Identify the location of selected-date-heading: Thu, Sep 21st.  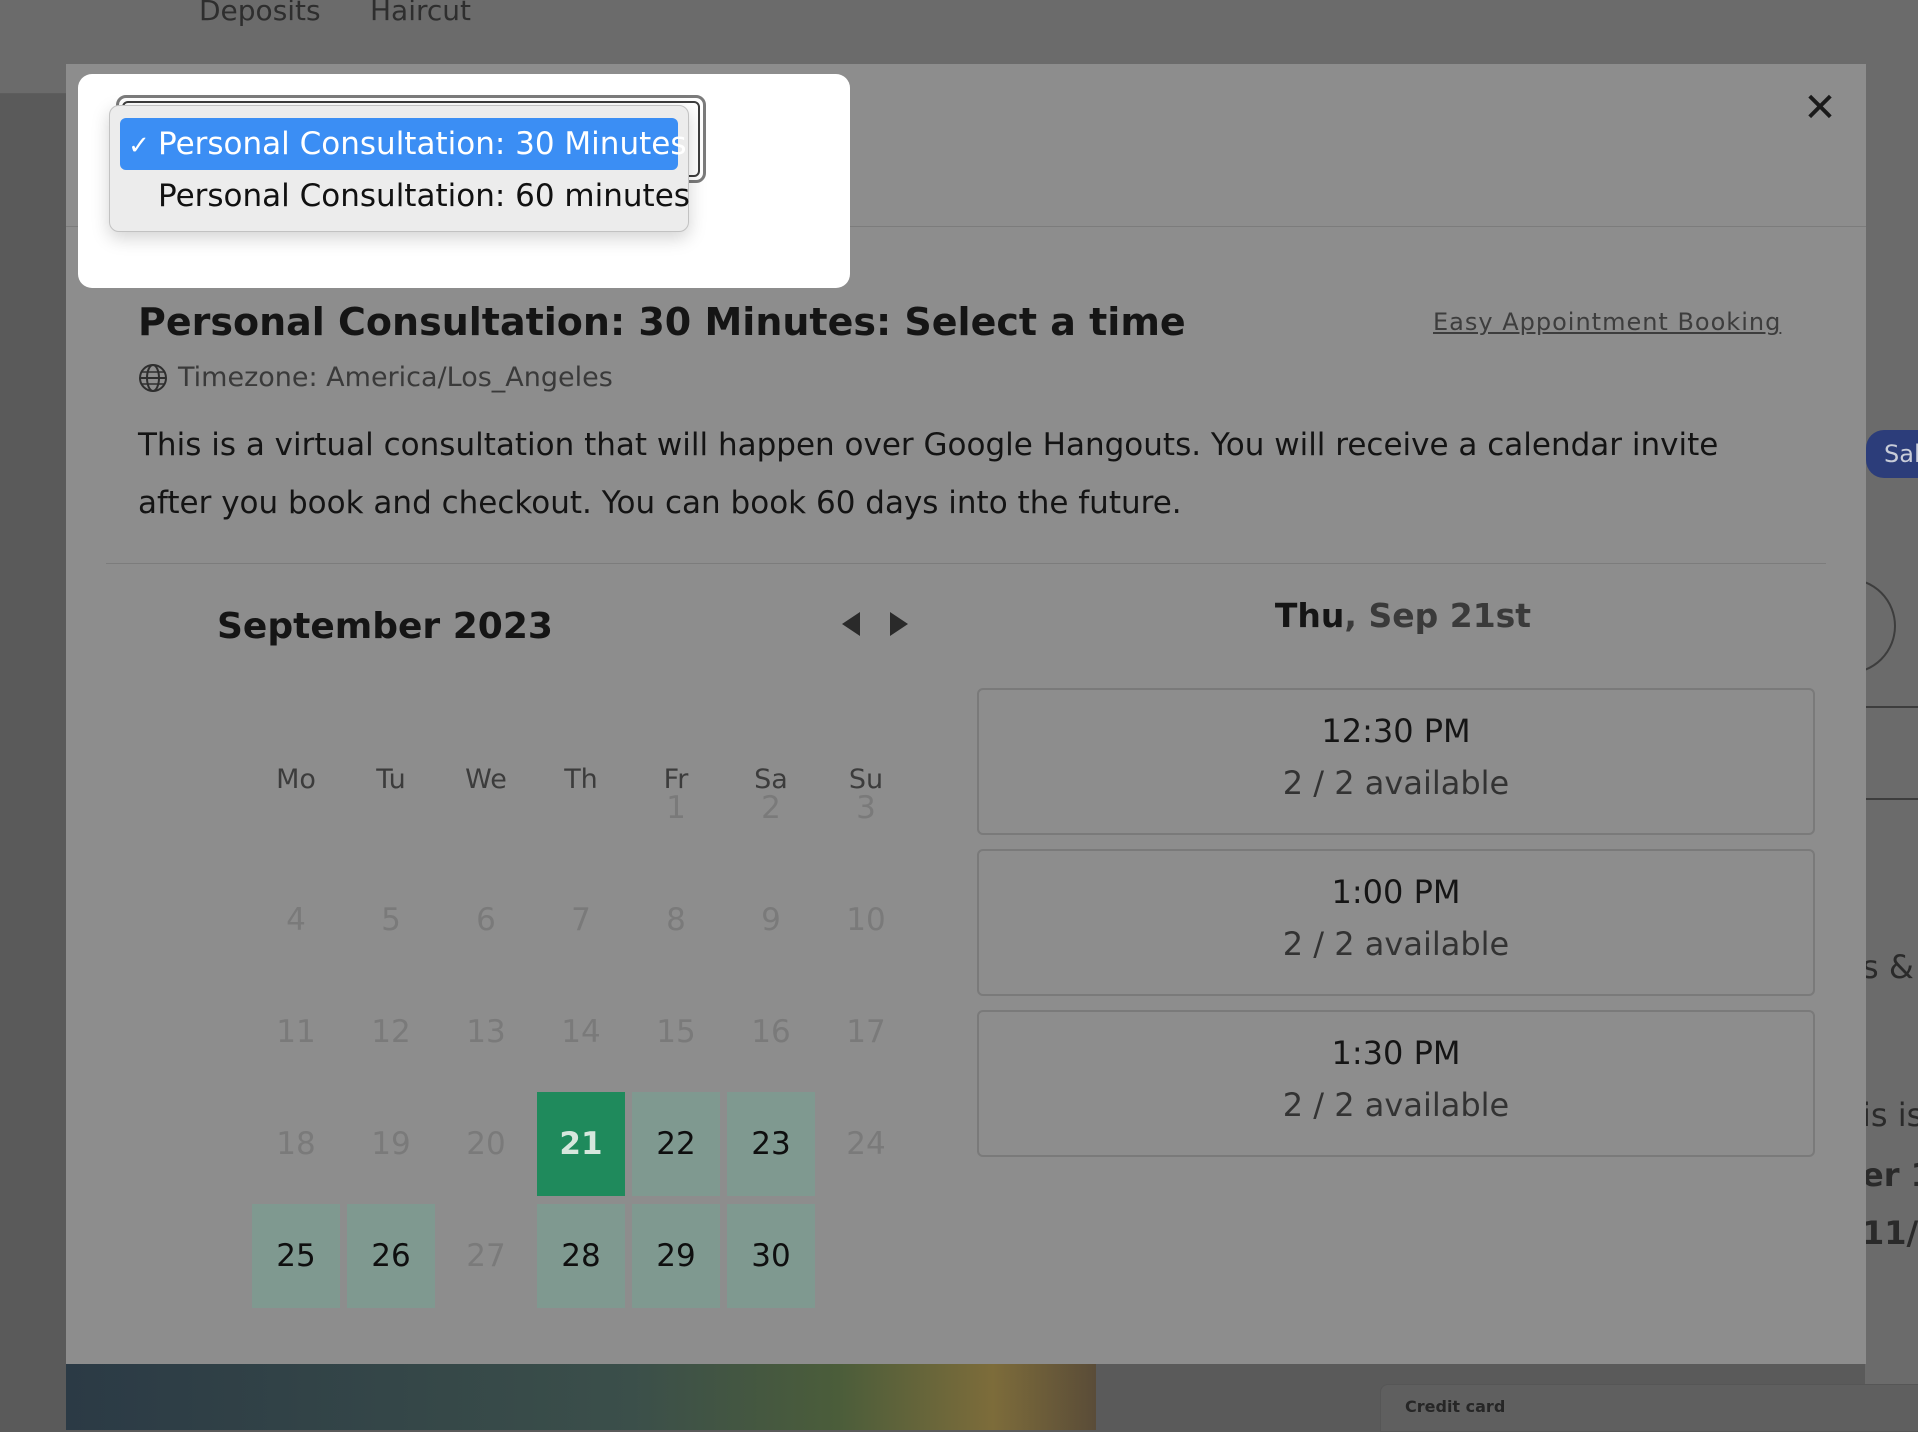
(1403, 615).